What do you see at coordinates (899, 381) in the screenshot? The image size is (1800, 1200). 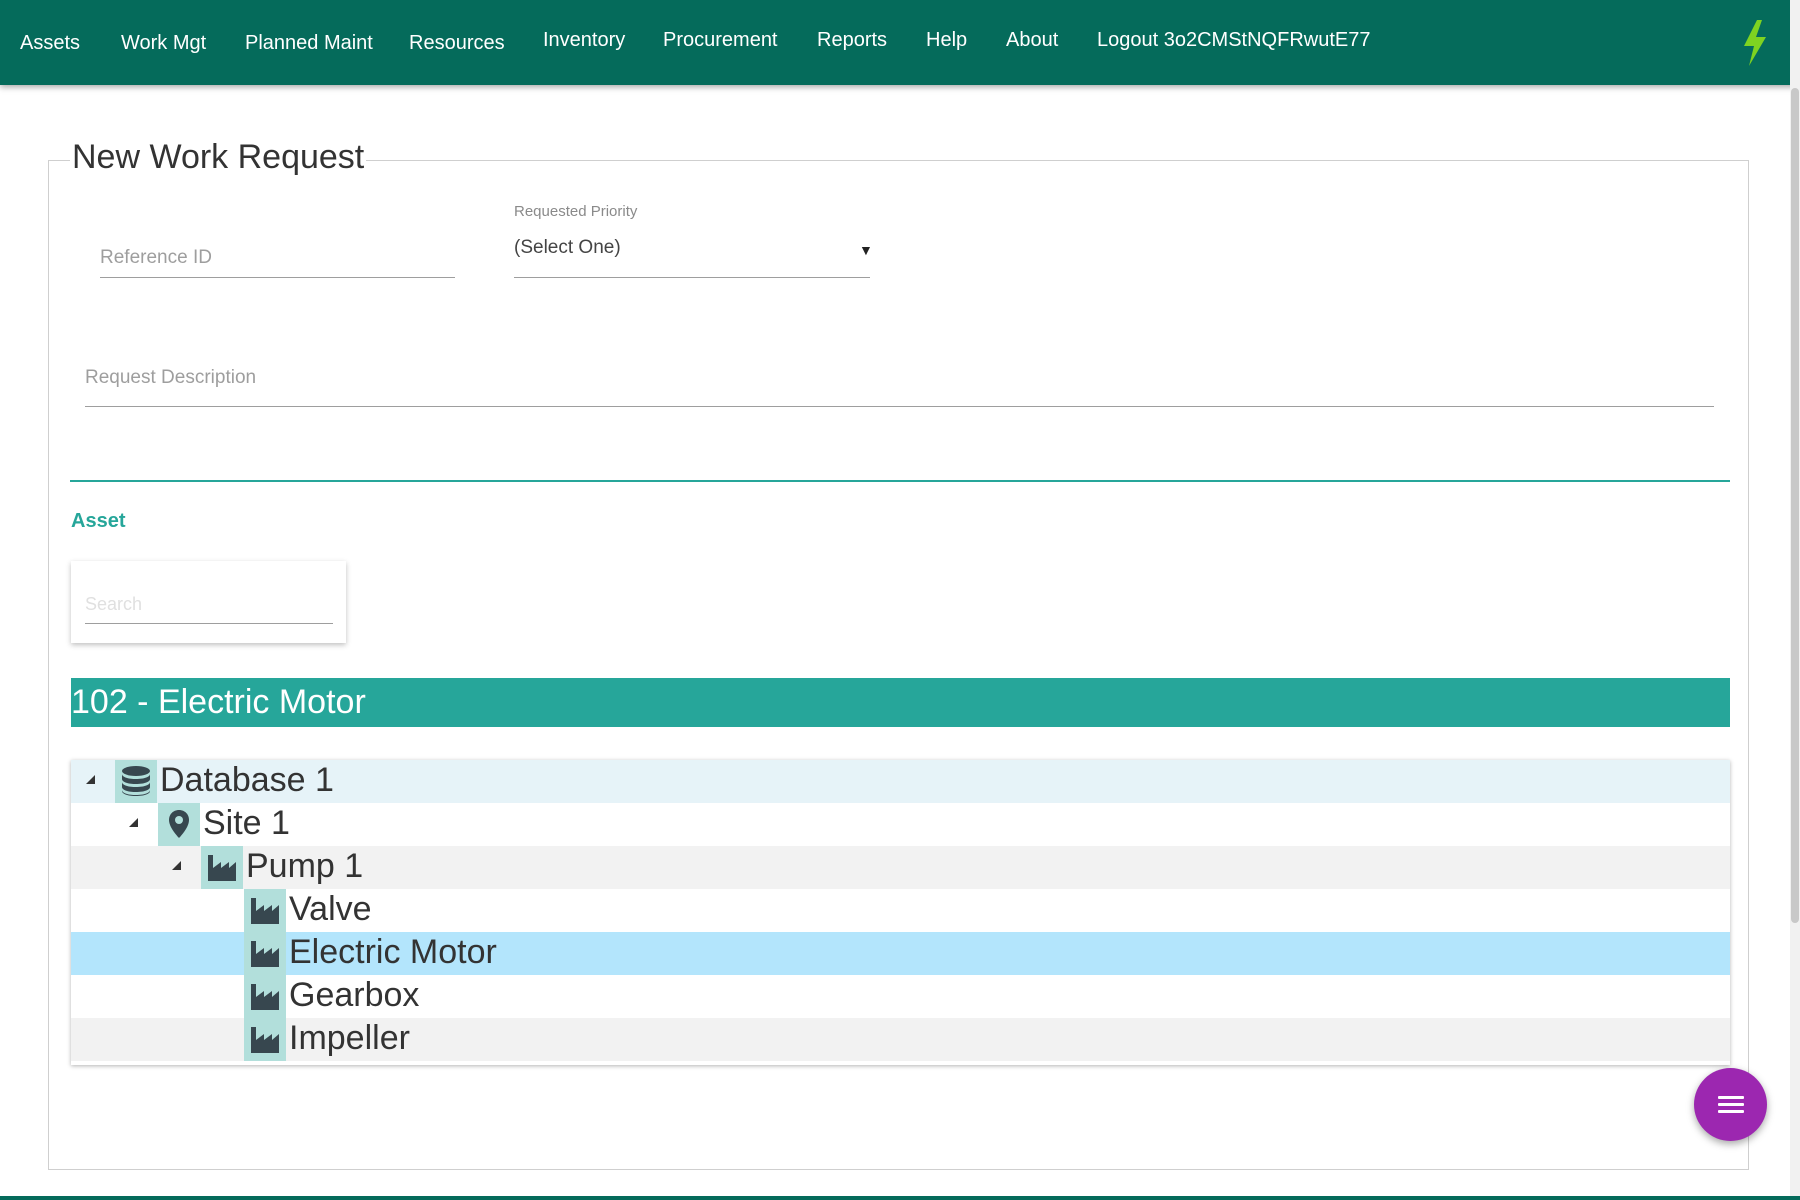 I see `request-description-input: Request Description` at bounding box center [899, 381].